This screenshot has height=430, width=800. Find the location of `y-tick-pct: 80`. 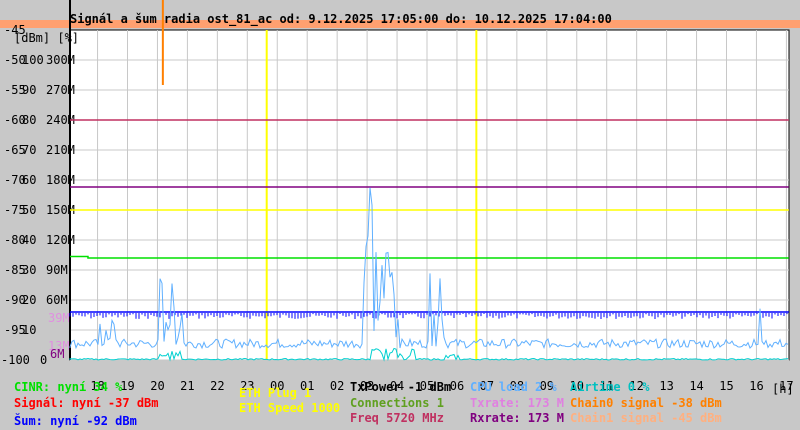

y-tick-pct: 80 is located at coordinates (29, 120).